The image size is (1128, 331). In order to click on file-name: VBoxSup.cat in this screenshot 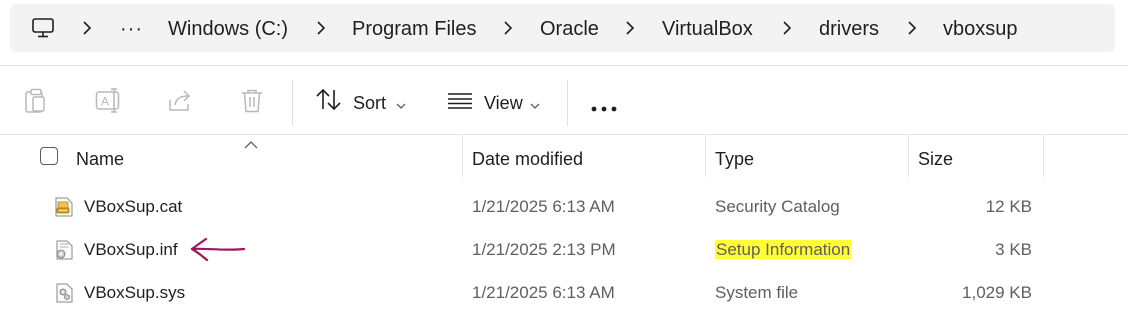, I will do `click(133, 207)`.